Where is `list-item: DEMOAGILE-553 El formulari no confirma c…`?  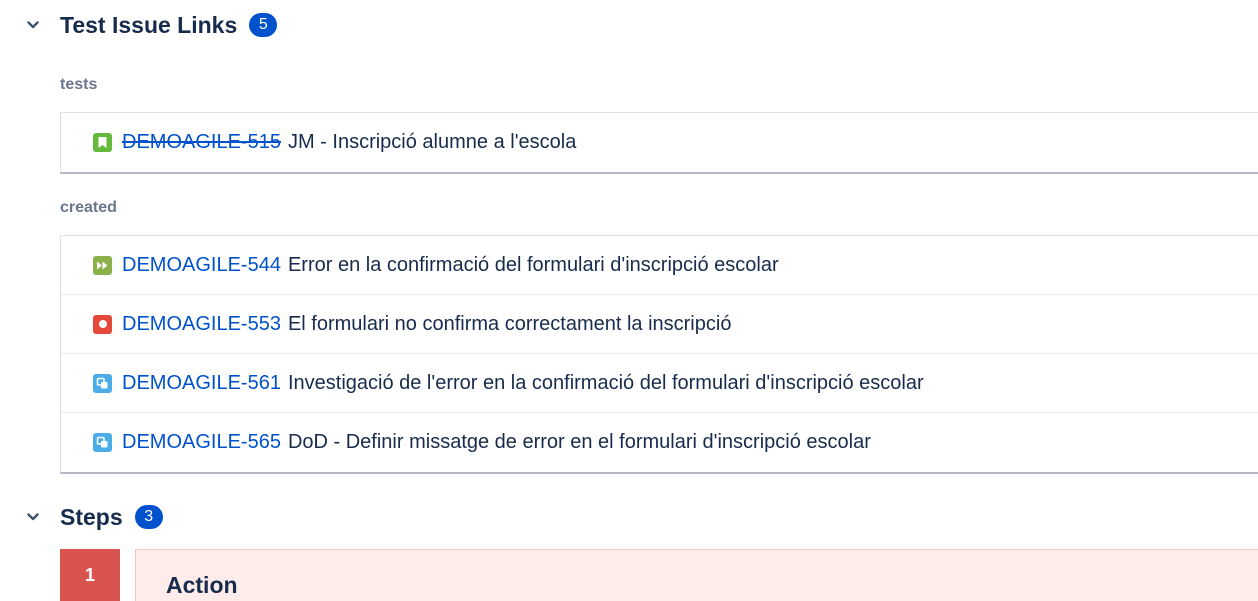 list-item: DEMOAGILE-553 El formulari no confirma c… is located at coordinates (659, 324).